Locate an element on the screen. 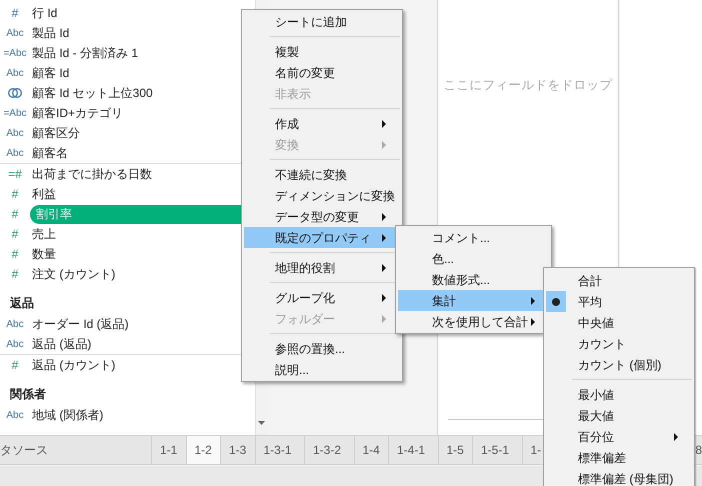 The width and height of the screenshot is (702, 486). field-item: 数量 is located at coordinates (43, 254).